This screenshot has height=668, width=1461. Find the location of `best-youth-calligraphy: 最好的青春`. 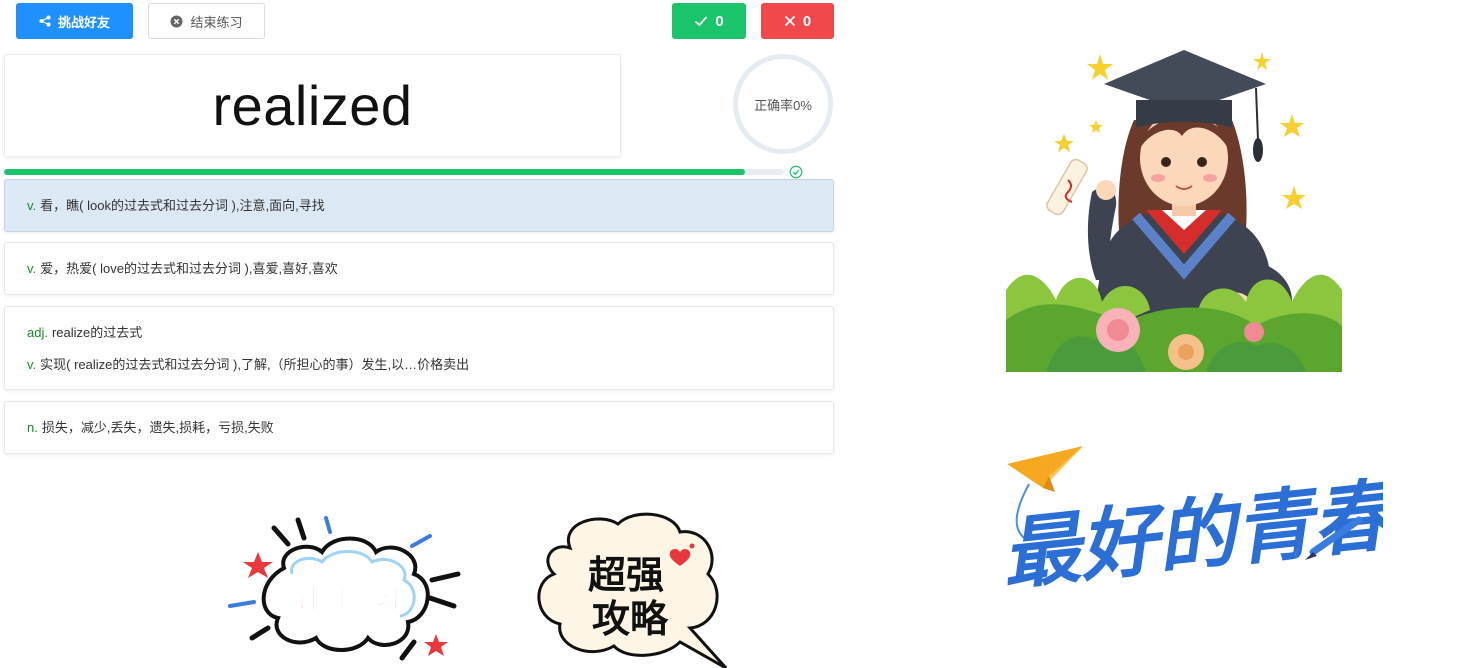

best-youth-calligraphy: 最好的青春 is located at coordinates (1193, 523).